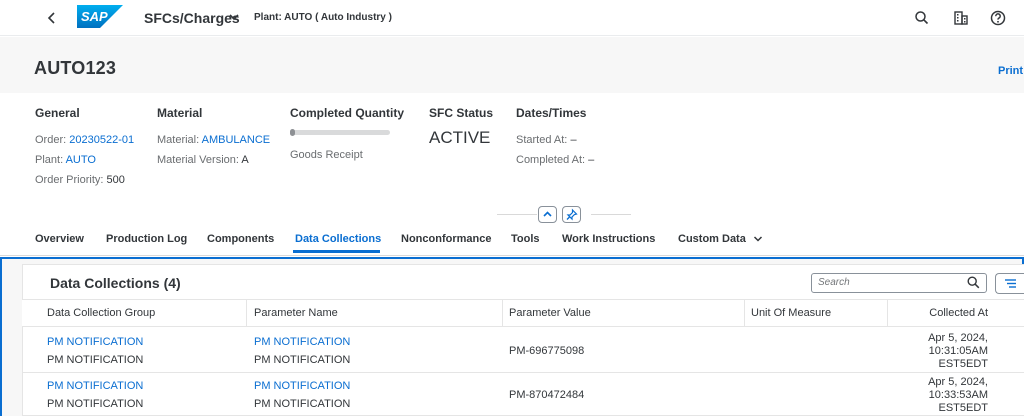  Describe the element at coordinates (961, 18) in the screenshot. I see `building-icon` at that location.